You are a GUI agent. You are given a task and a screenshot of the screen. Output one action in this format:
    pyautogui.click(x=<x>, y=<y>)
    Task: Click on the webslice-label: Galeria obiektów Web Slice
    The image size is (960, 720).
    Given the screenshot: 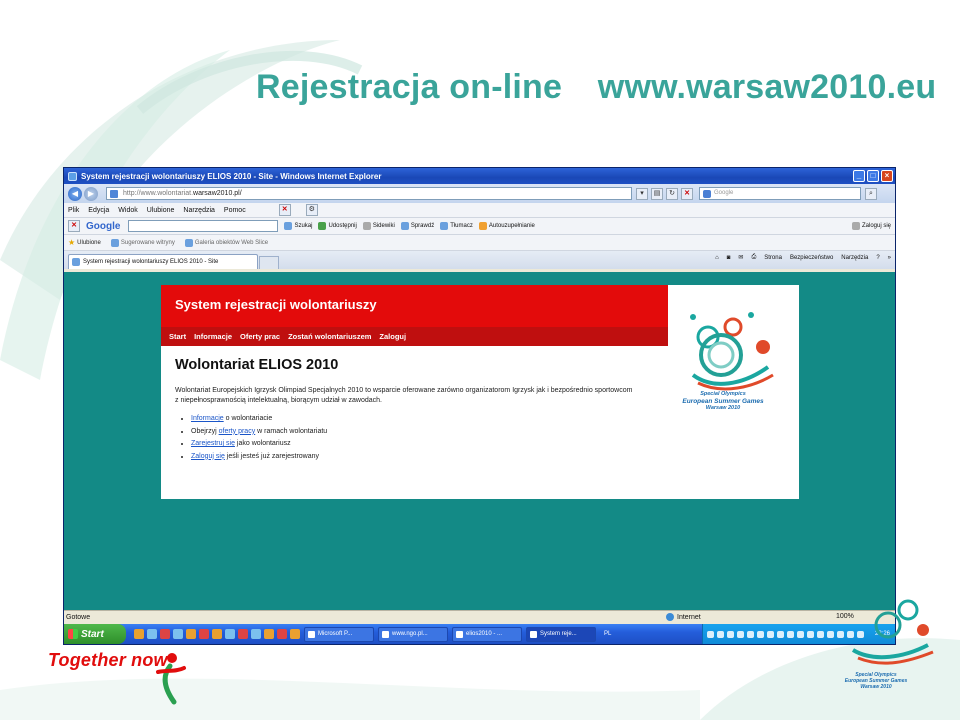 What is the action you would take?
    pyautogui.click(x=231, y=242)
    